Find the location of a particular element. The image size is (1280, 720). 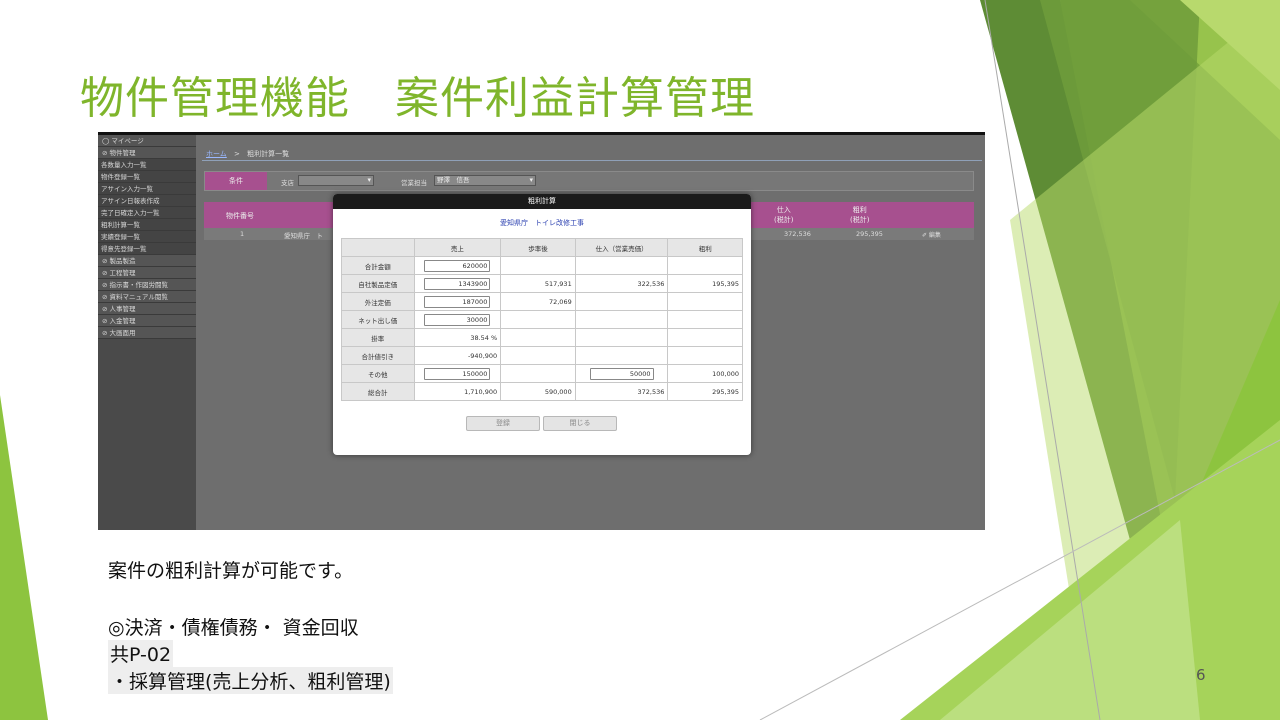

row-label: 掛率 is located at coordinates (378, 337).